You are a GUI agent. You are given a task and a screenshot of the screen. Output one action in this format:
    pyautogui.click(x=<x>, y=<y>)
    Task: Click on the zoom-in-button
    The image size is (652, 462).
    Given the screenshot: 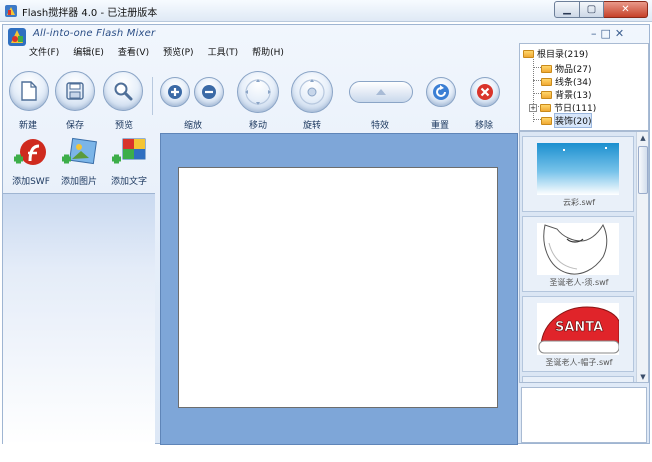 What is the action you would take?
    pyautogui.click(x=175, y=89)
    